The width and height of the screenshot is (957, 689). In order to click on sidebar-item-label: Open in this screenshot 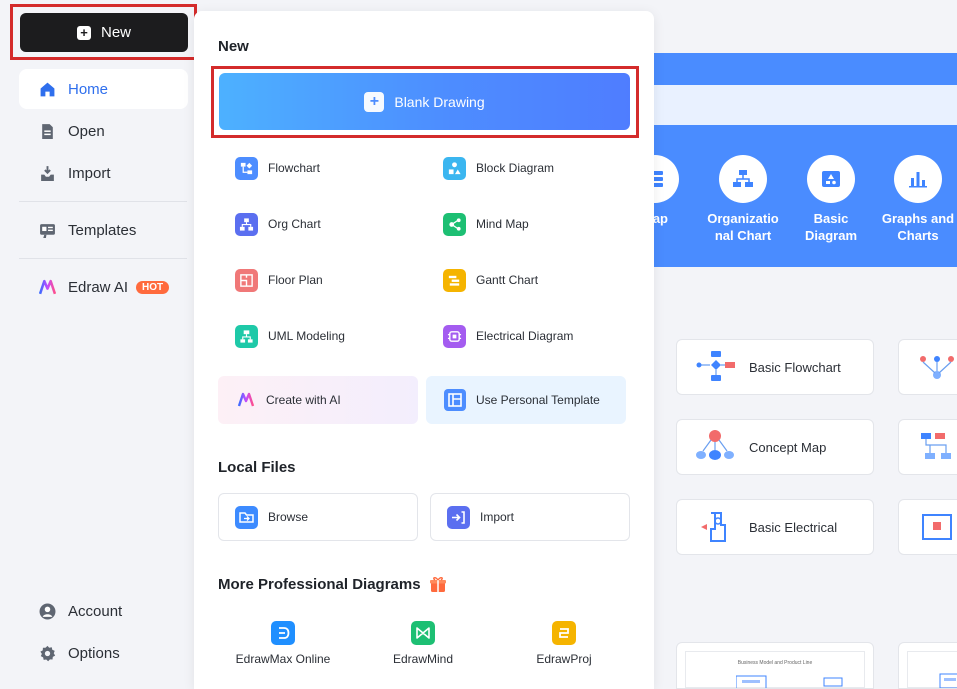, I will do `click(86, 131)`.